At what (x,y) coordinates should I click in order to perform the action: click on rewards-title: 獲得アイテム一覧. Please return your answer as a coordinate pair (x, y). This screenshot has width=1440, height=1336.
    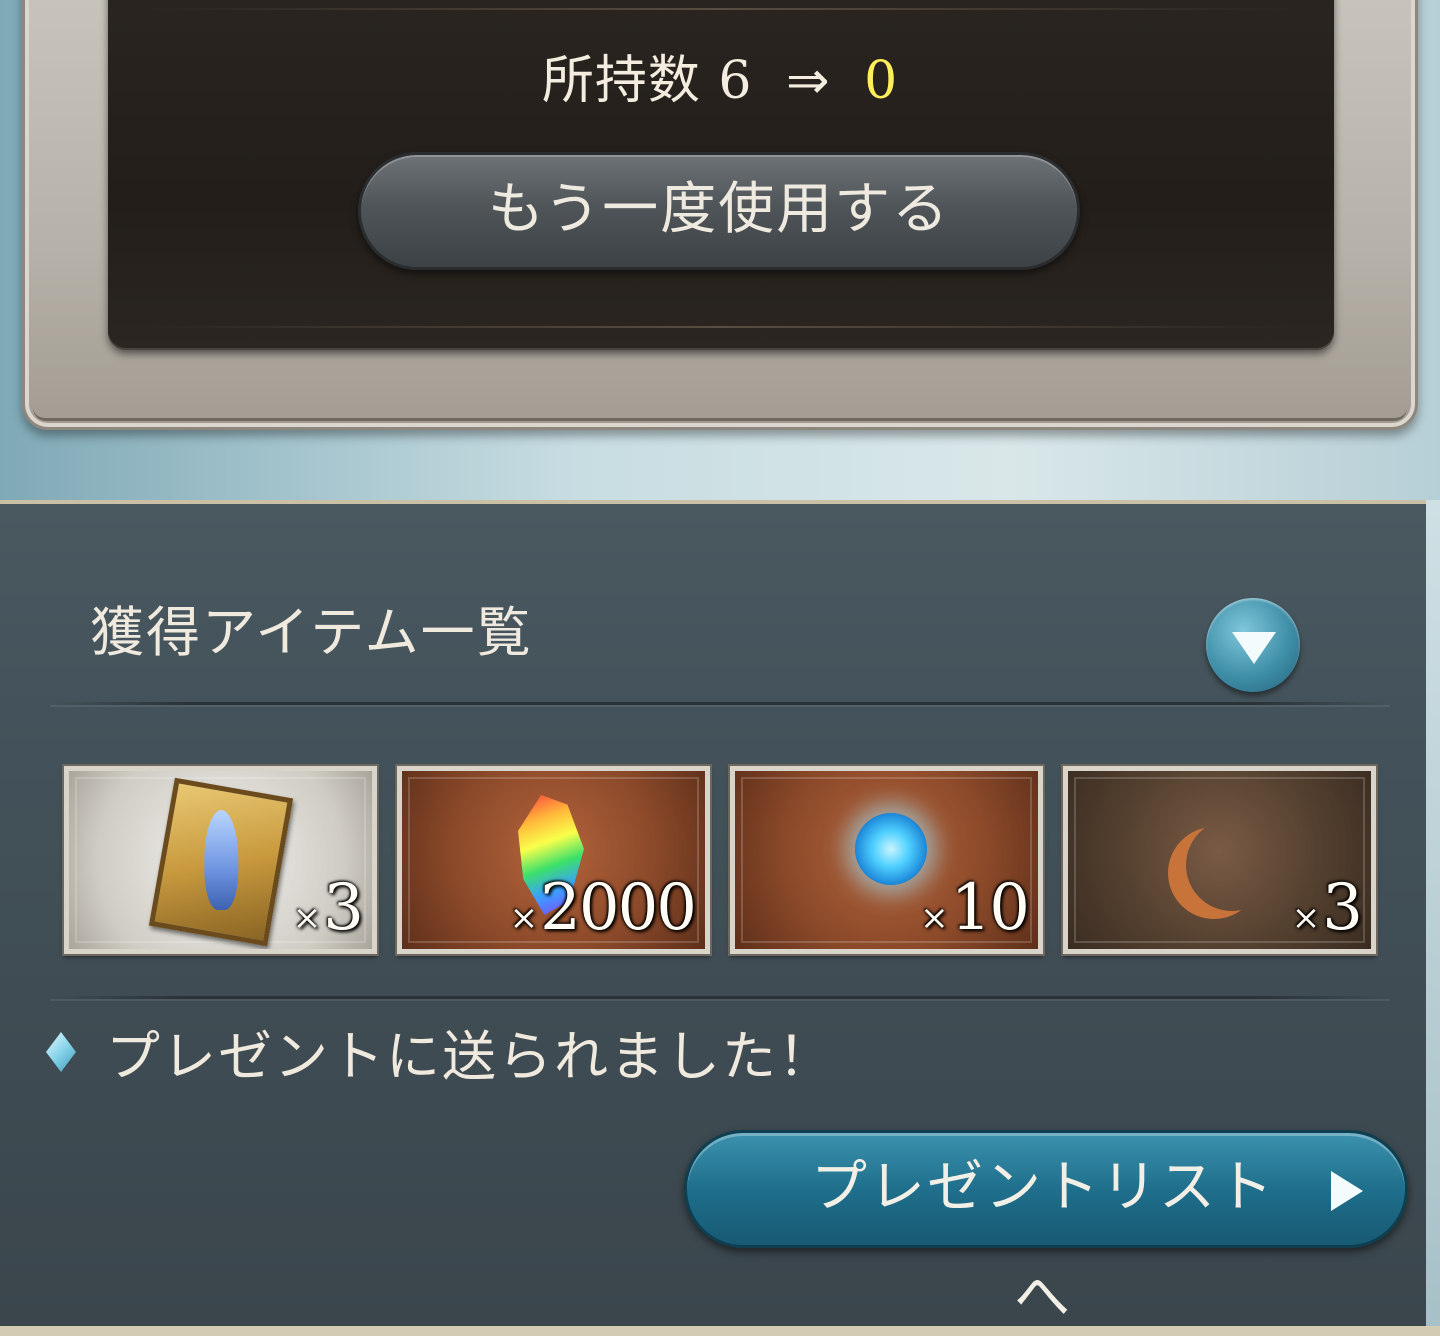
    Looking at the image, I should click on (311, 632).